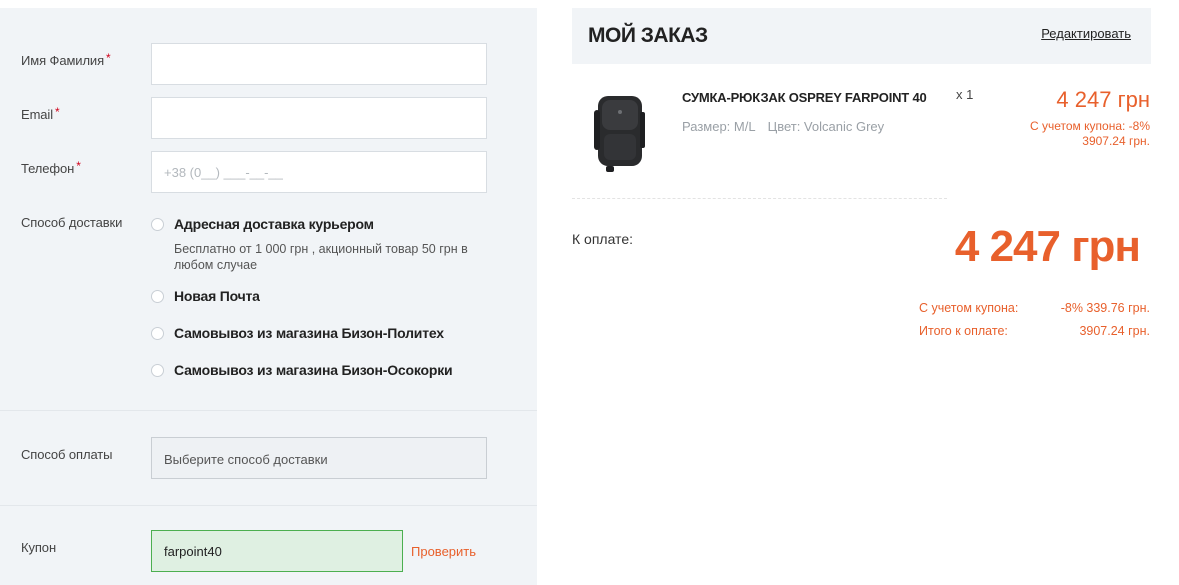  What do you see at coordinates (1089, 126) in the screenshot?
I see `item-coupon-note: С учетом купона: -8%` at bounding box center [1089, 126].